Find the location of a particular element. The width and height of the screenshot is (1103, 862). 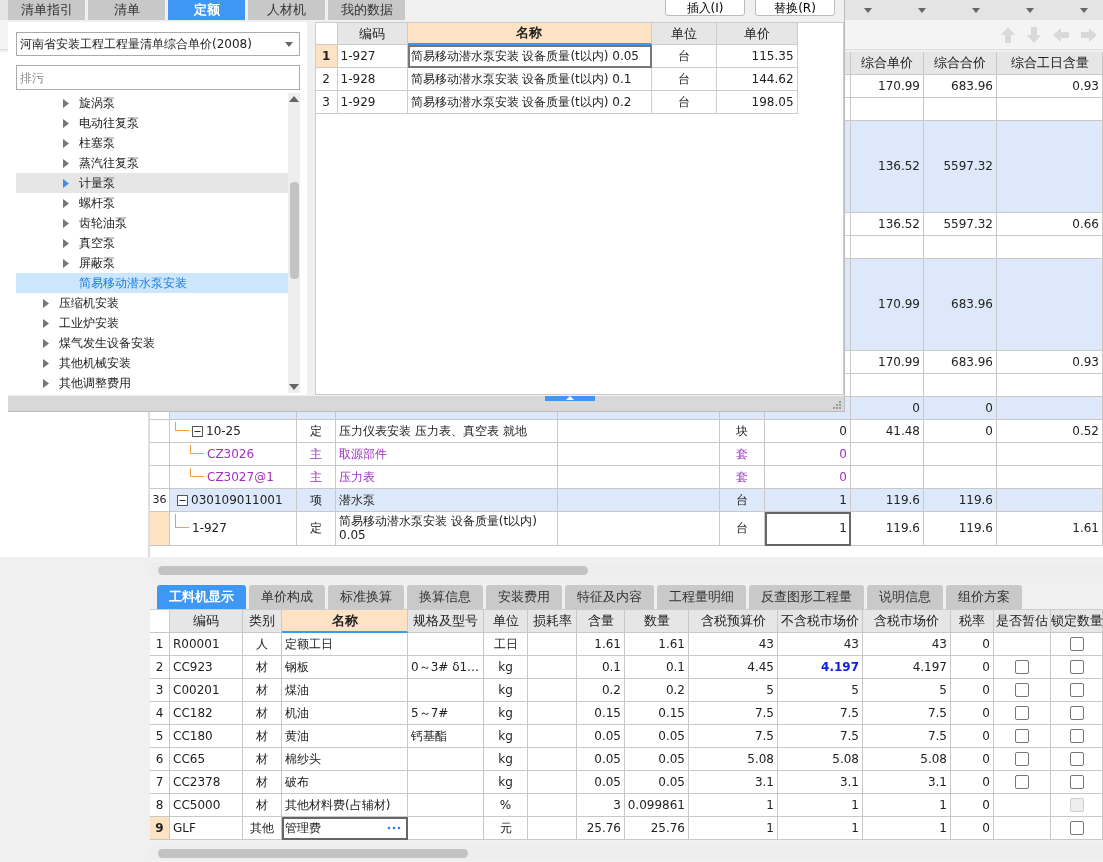

tab: 反查图形工程量 is located at coordinates (806, 597).